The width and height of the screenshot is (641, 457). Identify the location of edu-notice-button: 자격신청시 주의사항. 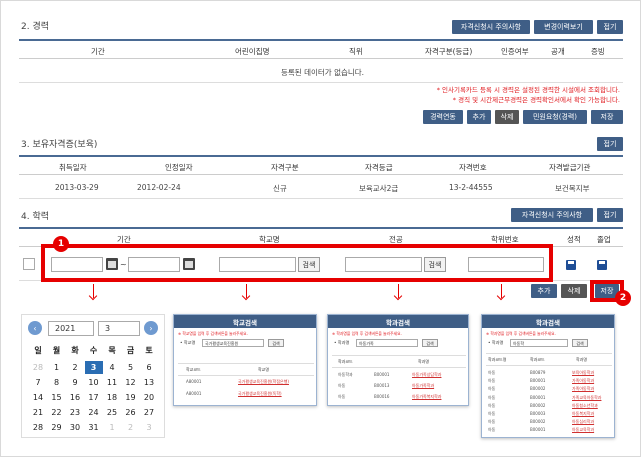
(552, 215).